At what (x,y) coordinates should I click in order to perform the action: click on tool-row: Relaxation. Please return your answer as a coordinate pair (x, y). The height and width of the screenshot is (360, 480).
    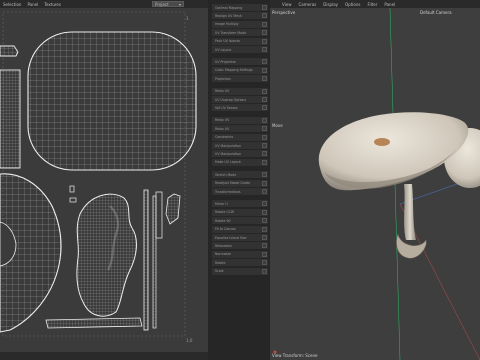
    Looking at the image, I should click on (240, 246).